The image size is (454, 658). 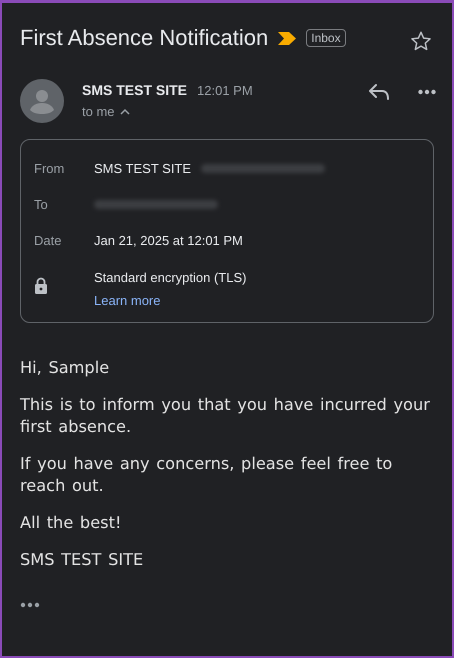 What do you see at coordinates (41, 204) in the screenshot?
I see `field-label: To` at bounding box center [41, 204].